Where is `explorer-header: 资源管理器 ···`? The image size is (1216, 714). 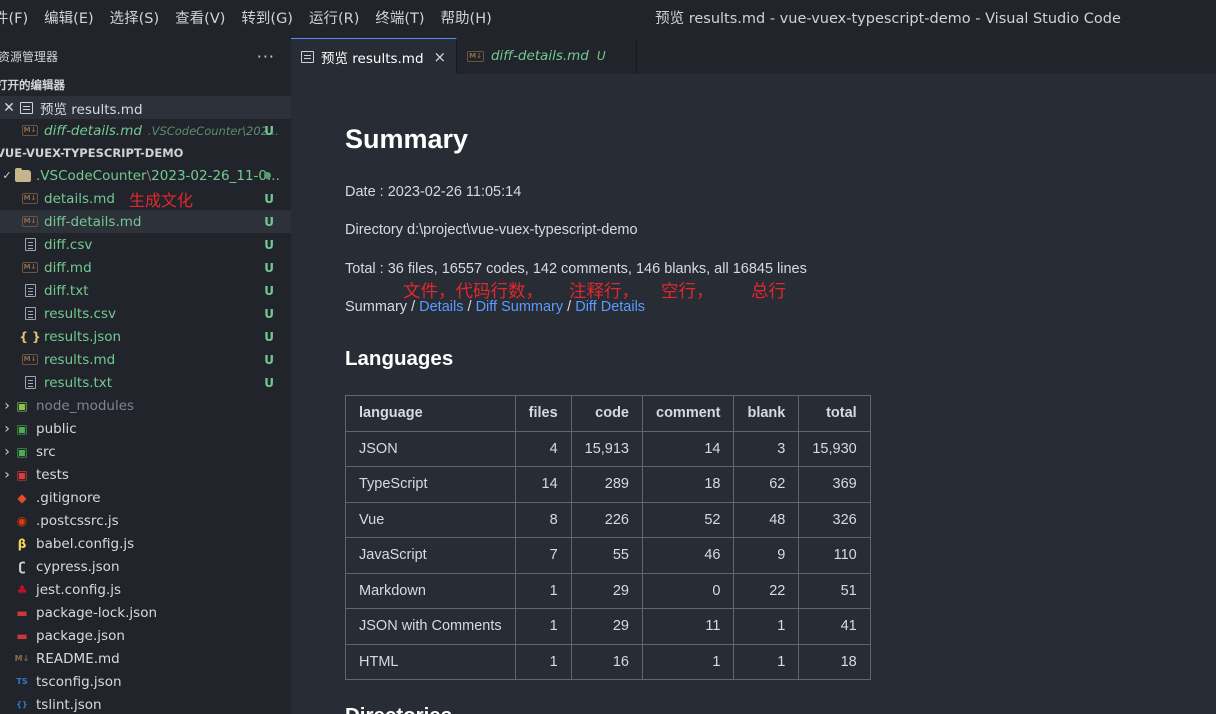
explorer-header: 资源管理器 ··· is located at coordinates (145, 56).